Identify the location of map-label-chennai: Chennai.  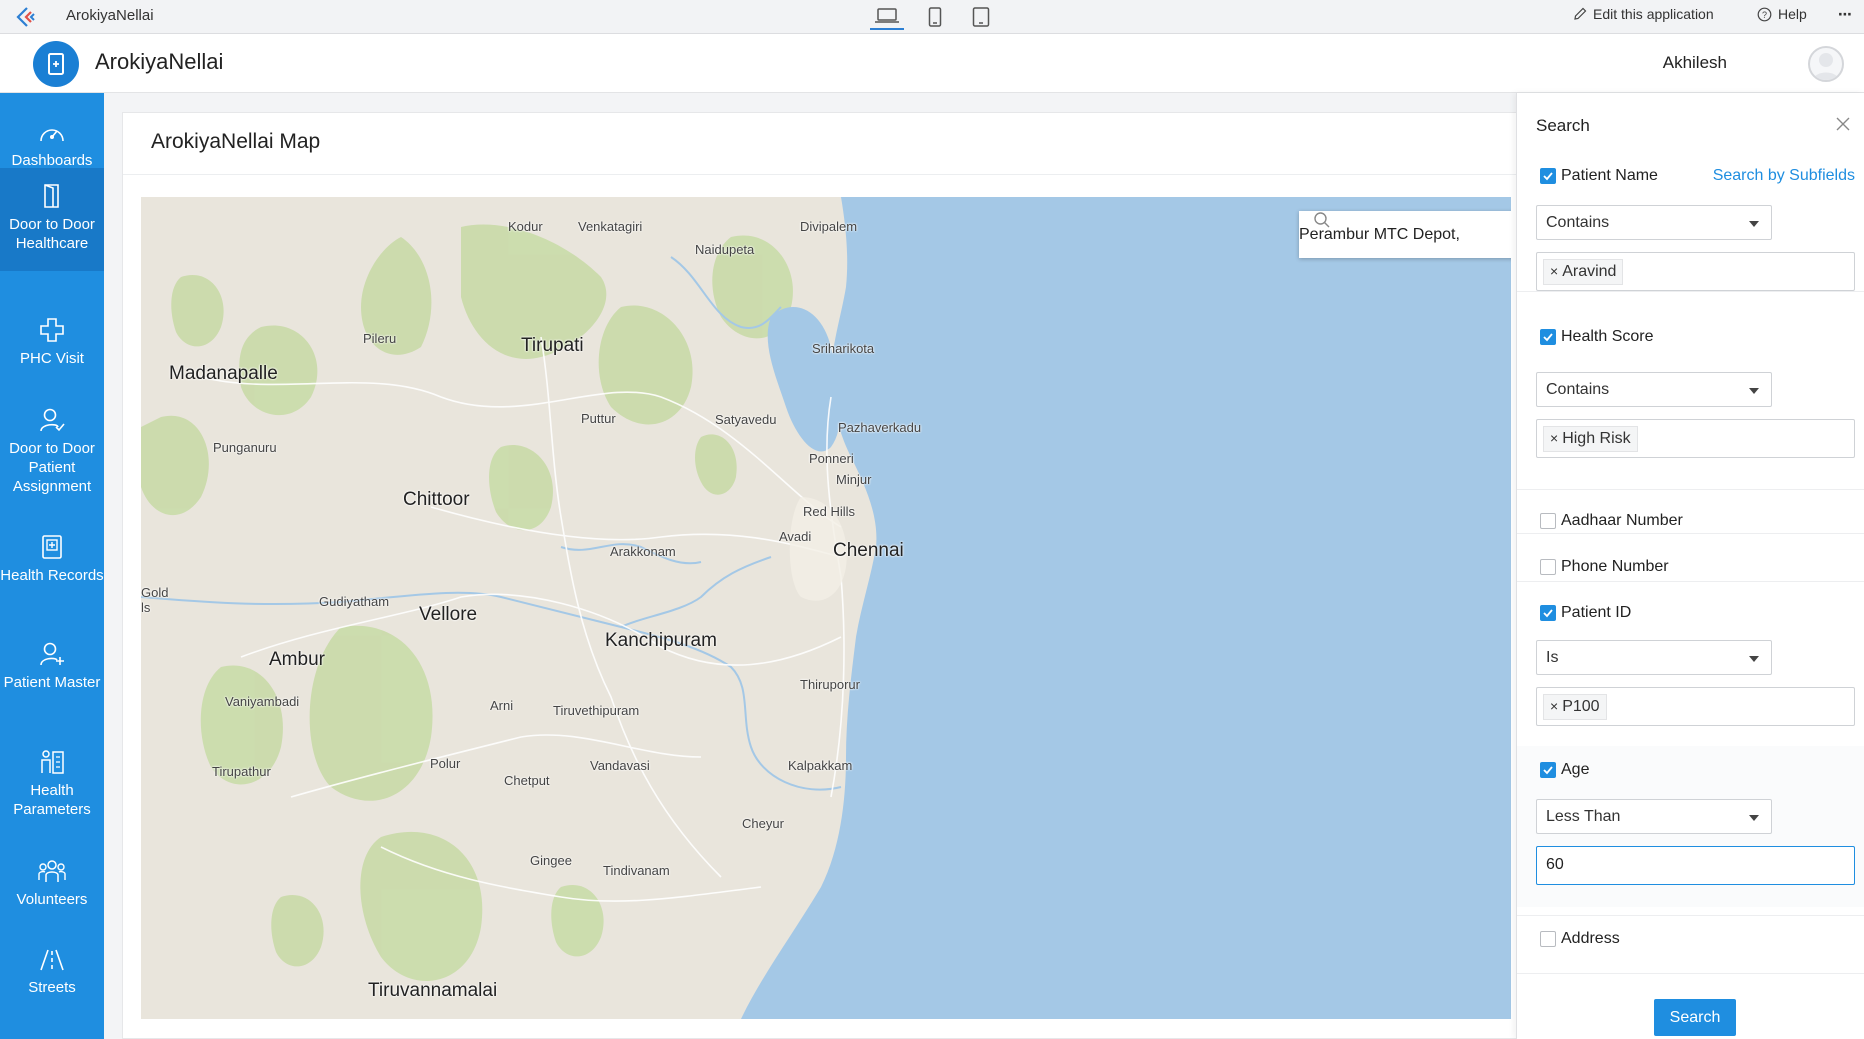
(868, 550).